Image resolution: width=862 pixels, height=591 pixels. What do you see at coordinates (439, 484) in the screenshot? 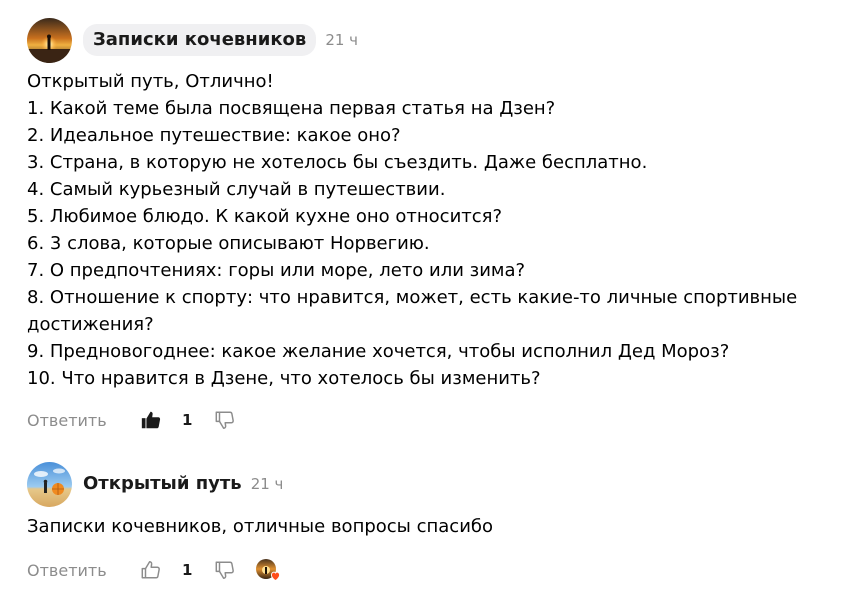
I see `comment-header: Открытый путь 21 ч` at bounding box center [439, 484].